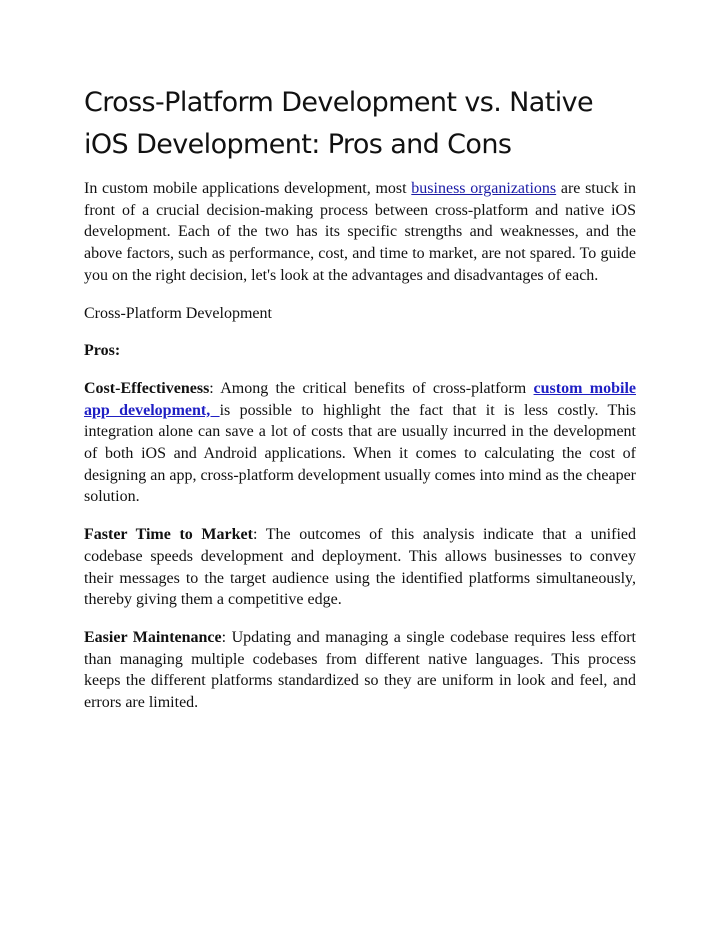 This screenshot has height=931, width=720. What do you see at coordinates (483, 188) in the screenshot?
I see `business-organizations-link: business organizations` at bounding box center [483, 188].